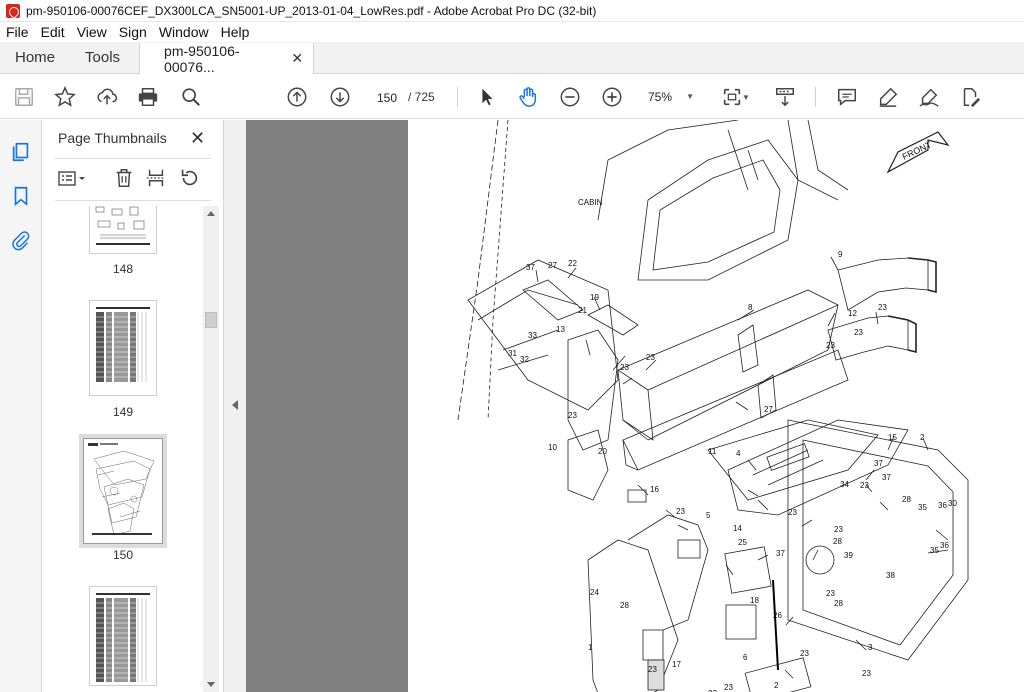 The image size is (1024, 692). I want to click on callout-number: 24, so click(594, 592).